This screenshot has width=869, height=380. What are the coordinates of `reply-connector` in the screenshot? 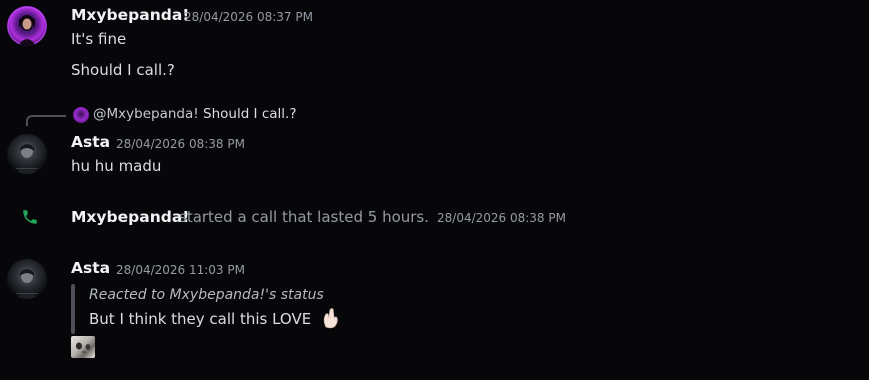 It's located at (46, 120).